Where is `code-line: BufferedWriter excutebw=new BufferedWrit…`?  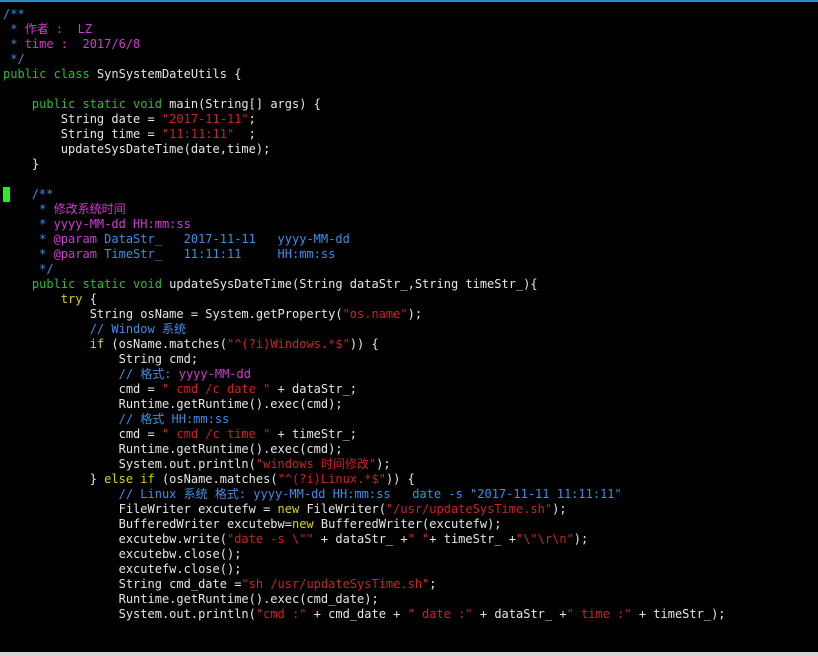 code-line: BufferedWriter excutebw=new BufferedWrit… is located at coordinates (410, 524).